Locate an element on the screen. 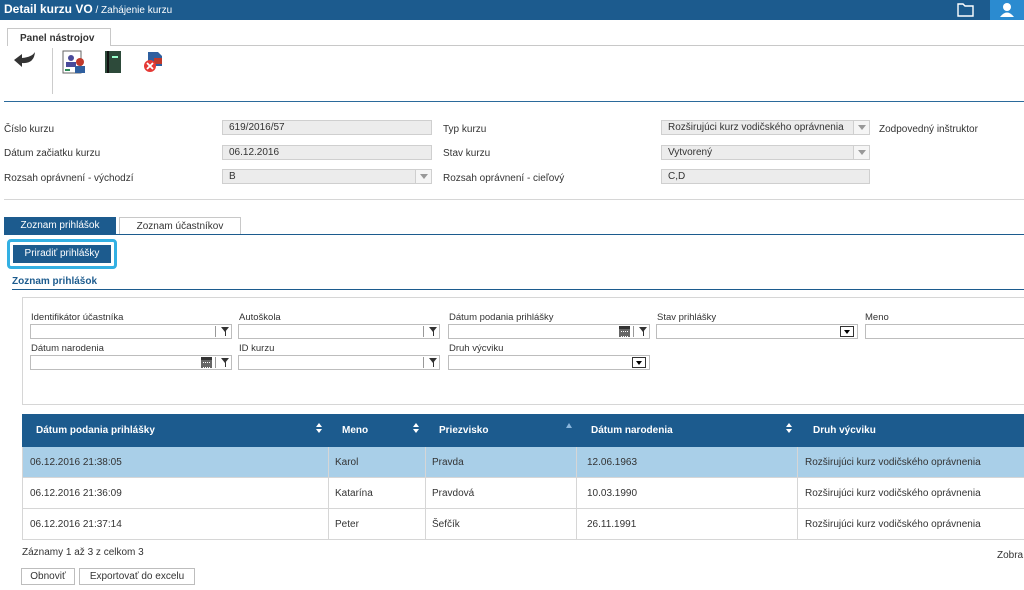  folder-icon is located at coordinates (965, 10).